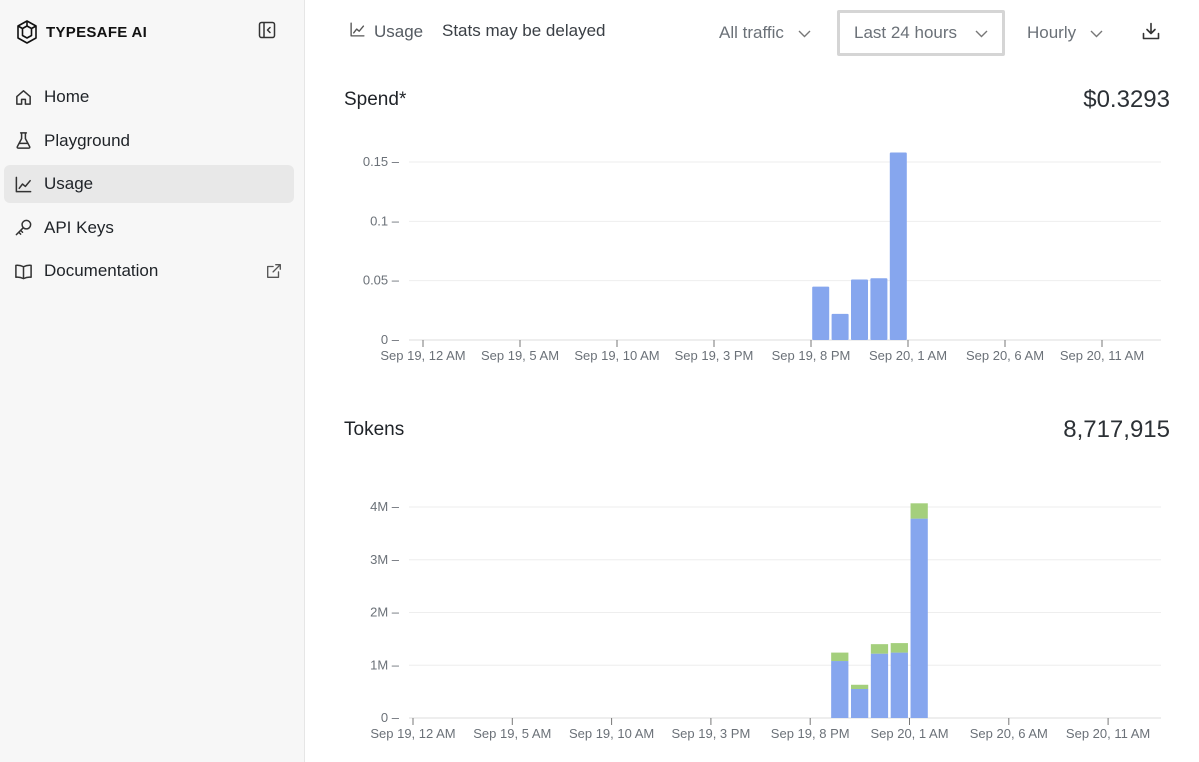 The image size is (1199, 762). Describe the element at coordinates (399, 31) in the screenshot. I see `breadcrumb-label: Usage` at that location.